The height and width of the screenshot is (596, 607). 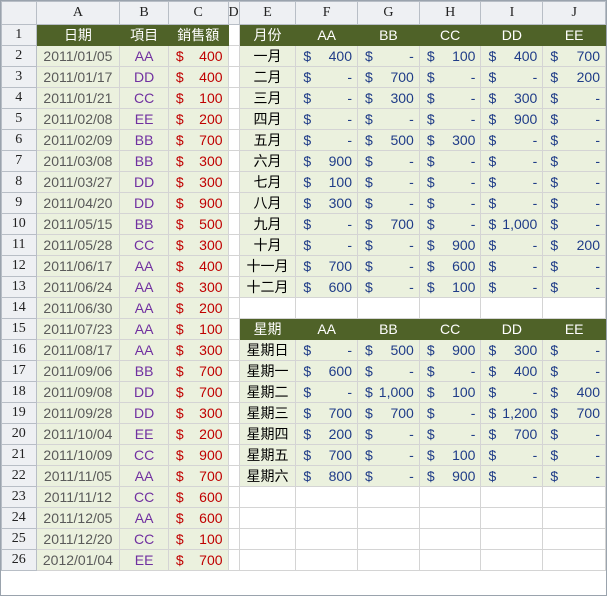 I want to click on monthly-row-label: 十月, so click(x=267, y=245).